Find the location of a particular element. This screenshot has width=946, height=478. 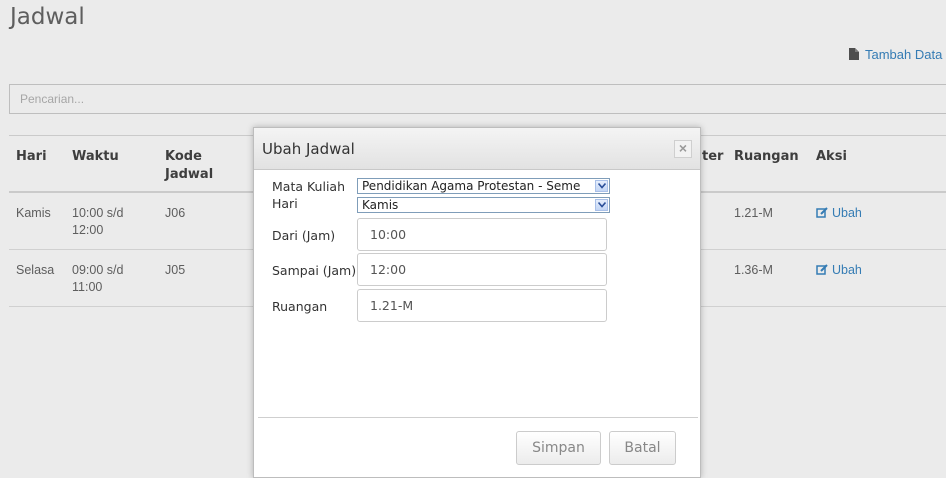

ruangan-label: Ruangan is located at coordinates (300, 306).